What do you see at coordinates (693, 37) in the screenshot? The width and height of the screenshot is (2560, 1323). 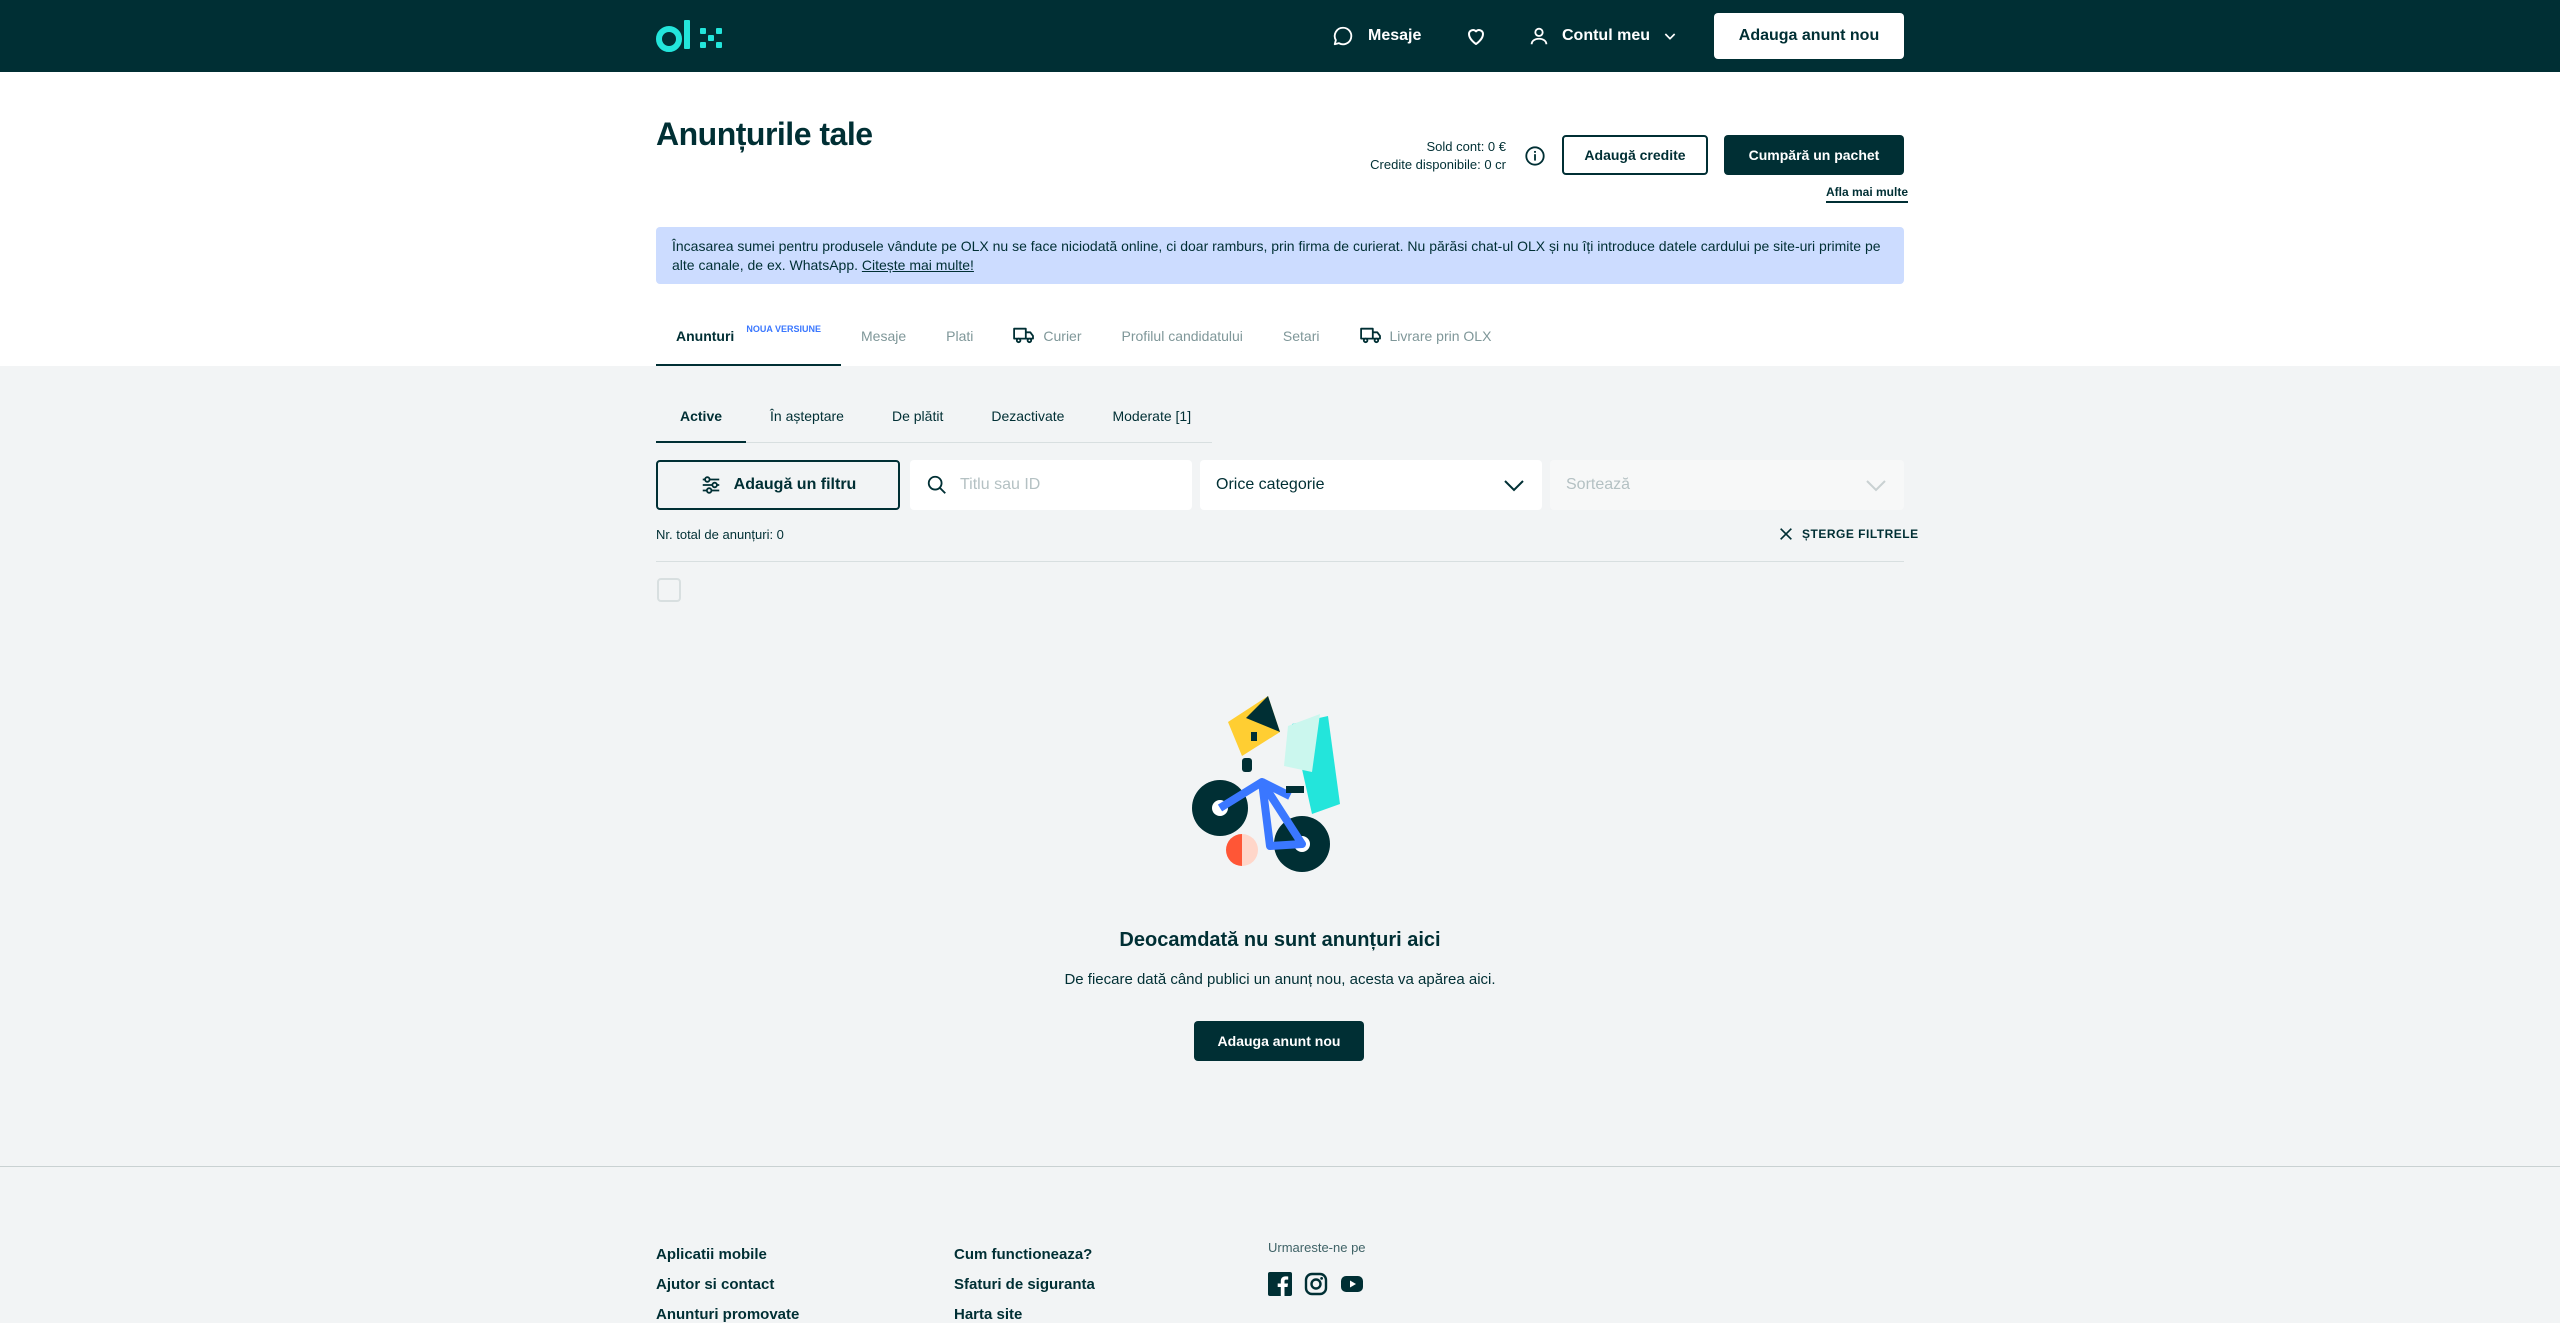 I see `olx-logo: olx` at bounding box center [693, 37].